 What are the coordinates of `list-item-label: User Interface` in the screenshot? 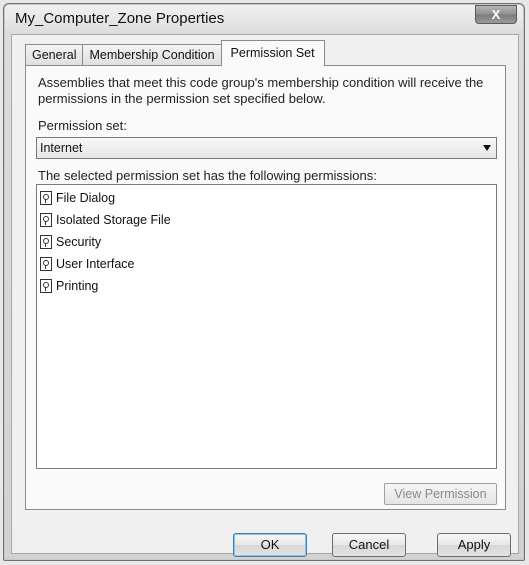 It's located at (95, 264).